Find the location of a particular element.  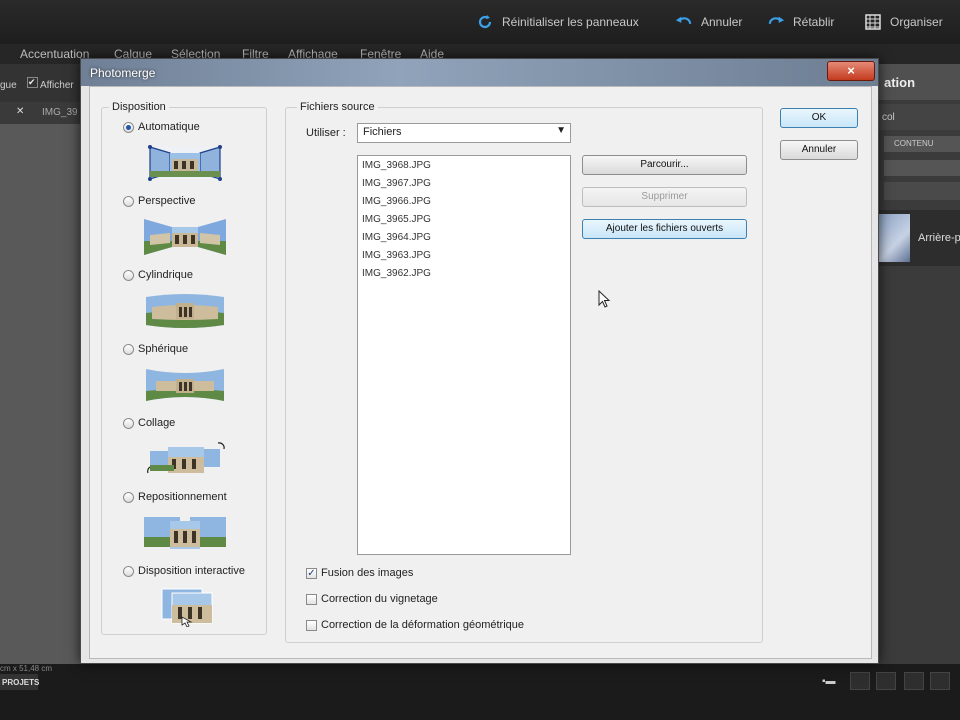

organizer-button: Organiser is located at coordinates (903, 22).